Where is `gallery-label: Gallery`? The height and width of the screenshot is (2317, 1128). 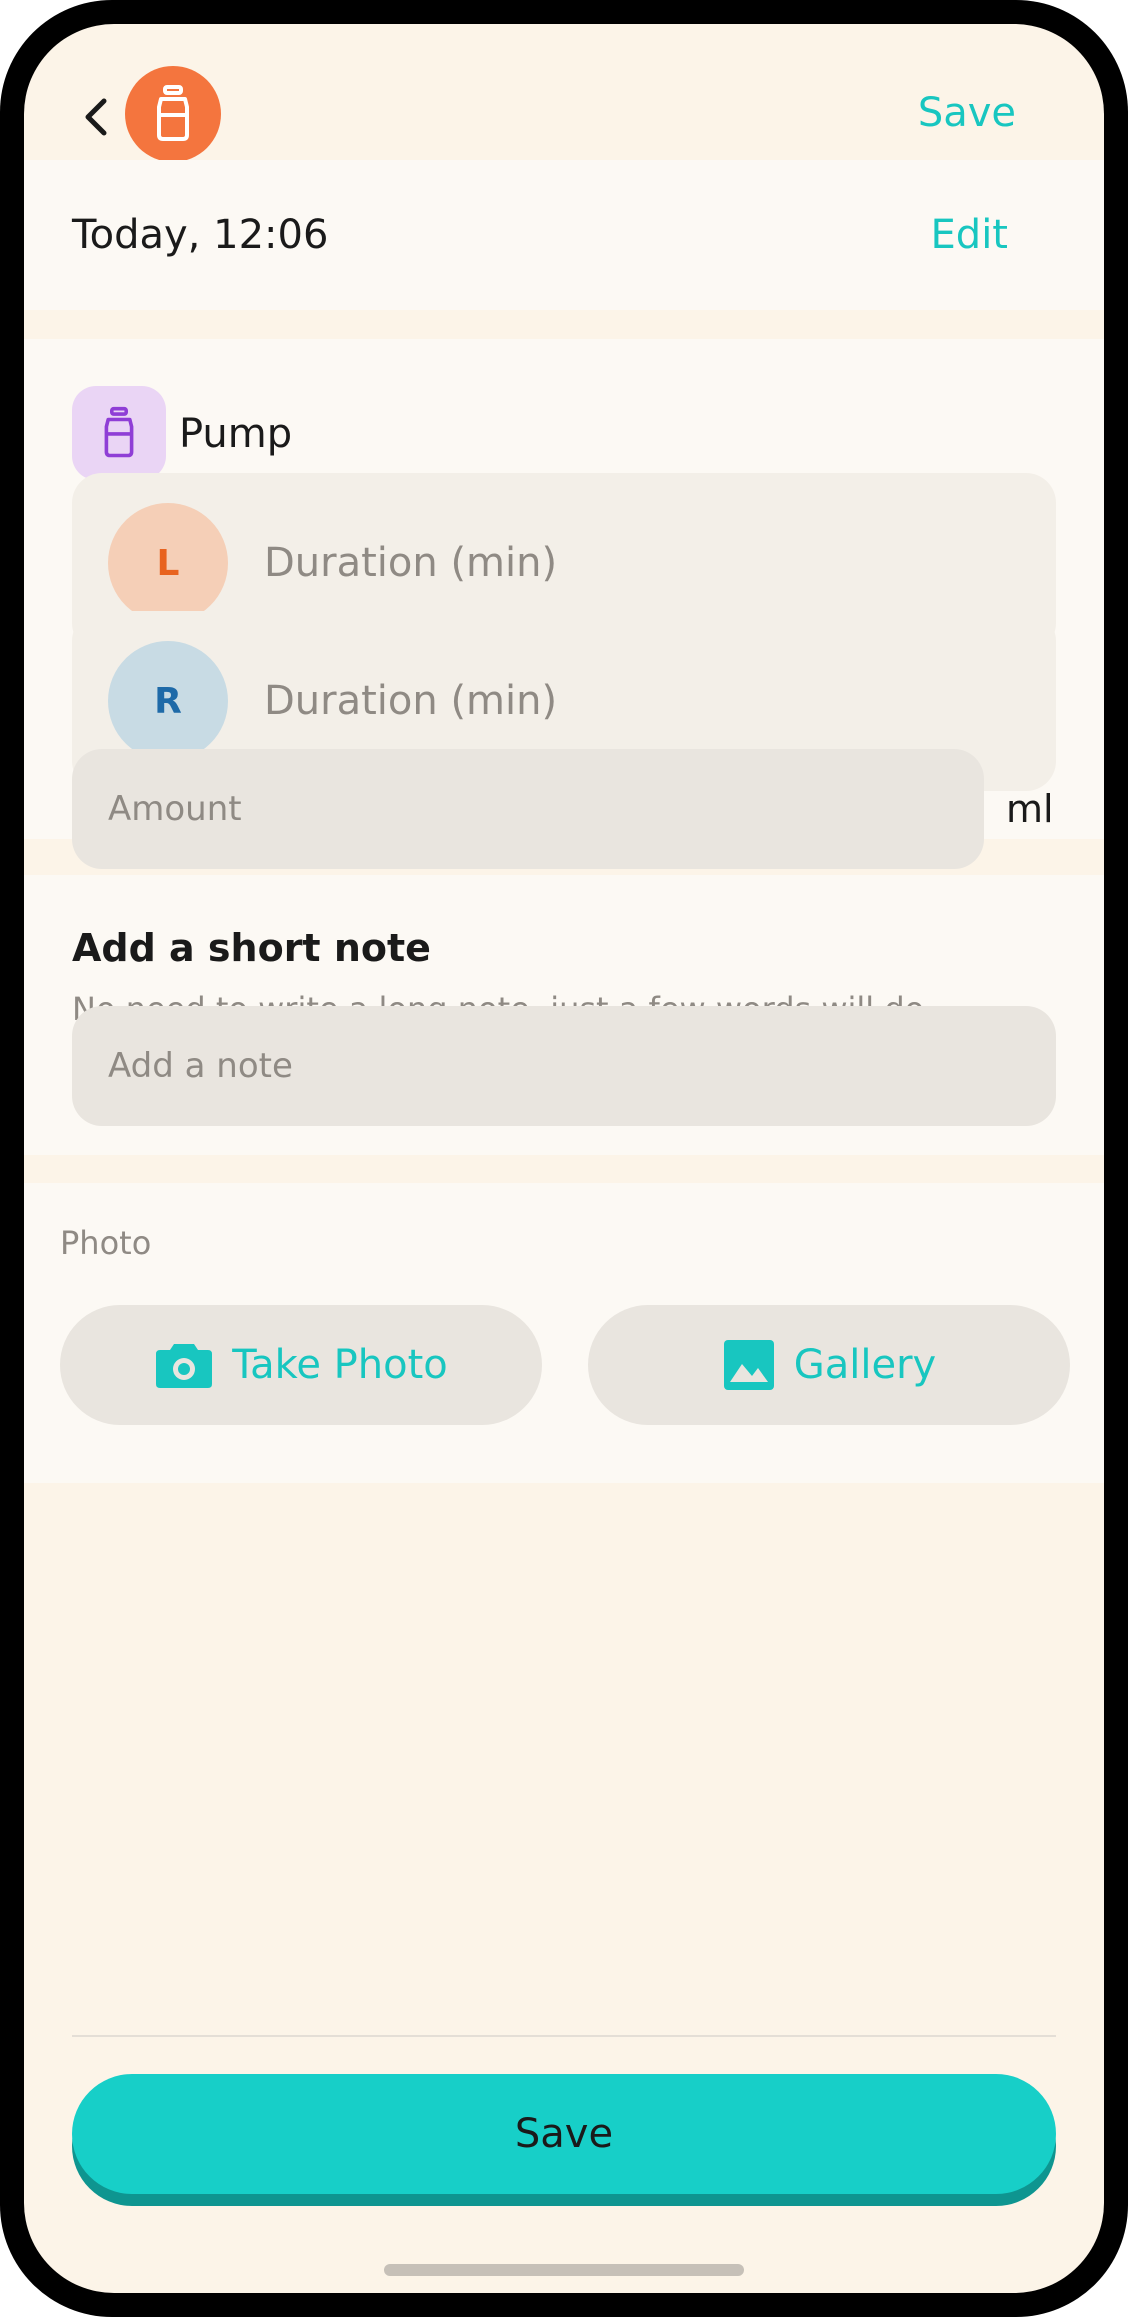 gallery-label: Gallery is located at coordinates (865, 1365).